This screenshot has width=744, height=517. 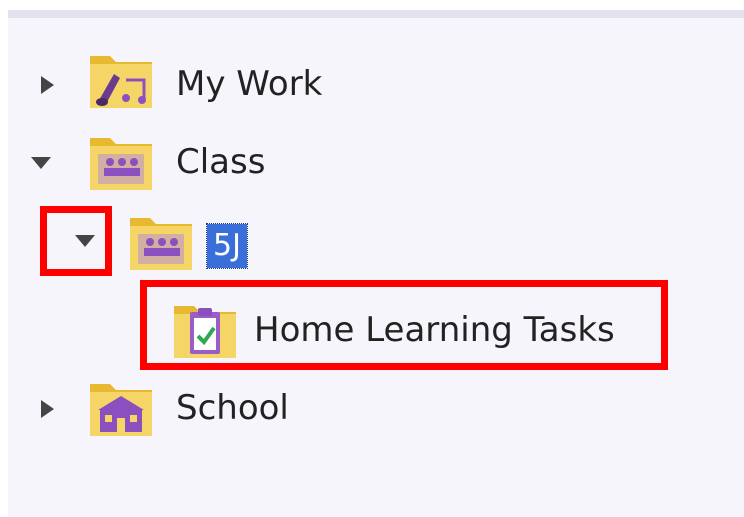 I want to click on collapse-toggle-class, so click(x=41, y=163).